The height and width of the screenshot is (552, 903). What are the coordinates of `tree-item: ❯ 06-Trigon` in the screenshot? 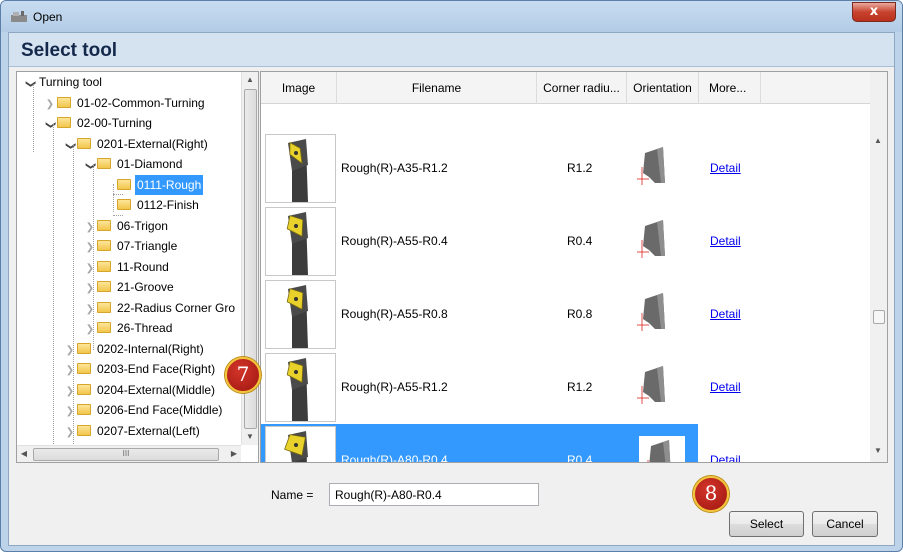 It's located at (126, 226).